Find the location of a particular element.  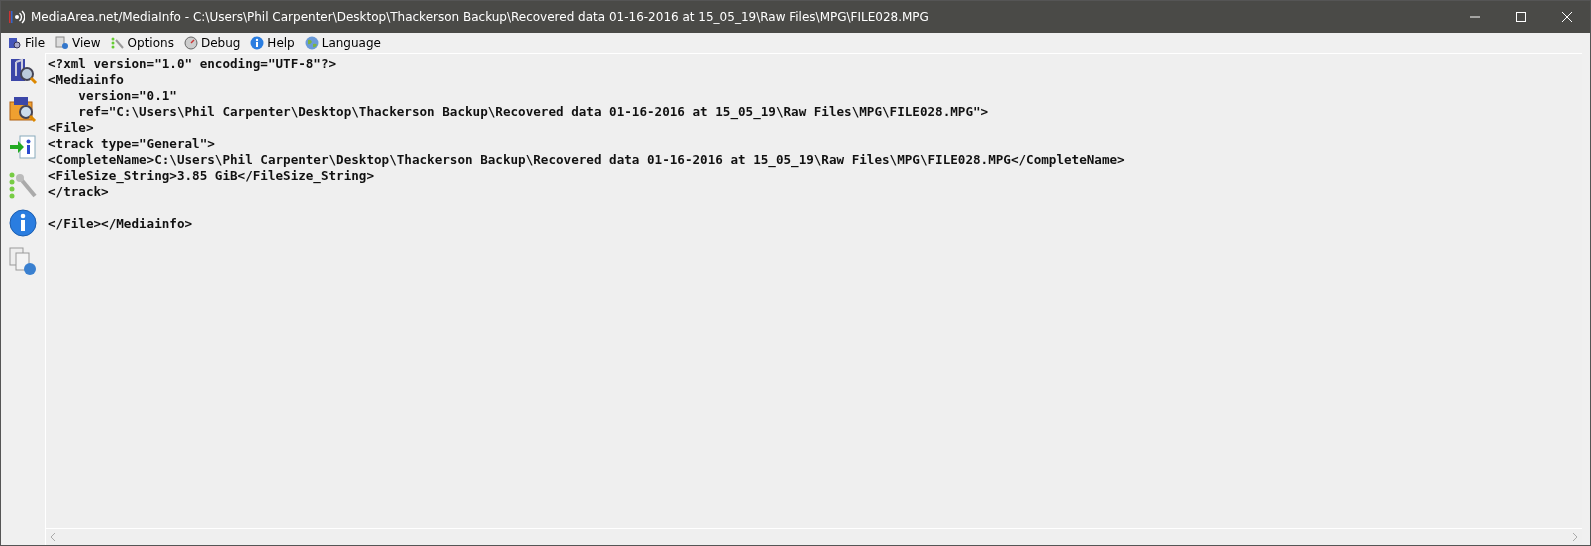

text-line: <Mediainfo is located at coordinates (86, 80).